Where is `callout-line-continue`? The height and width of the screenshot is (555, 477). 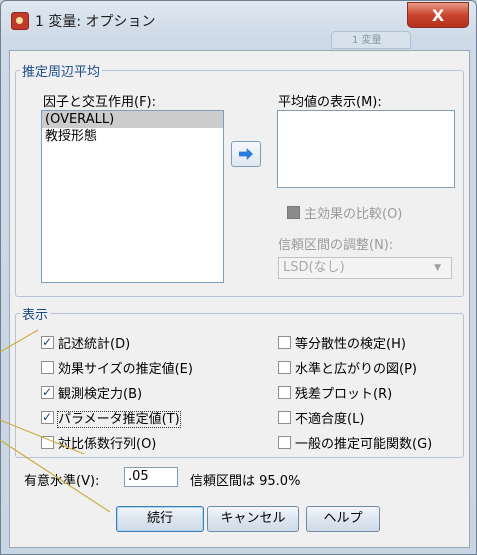 callout-line-continue is located at coordinates (55, 476).